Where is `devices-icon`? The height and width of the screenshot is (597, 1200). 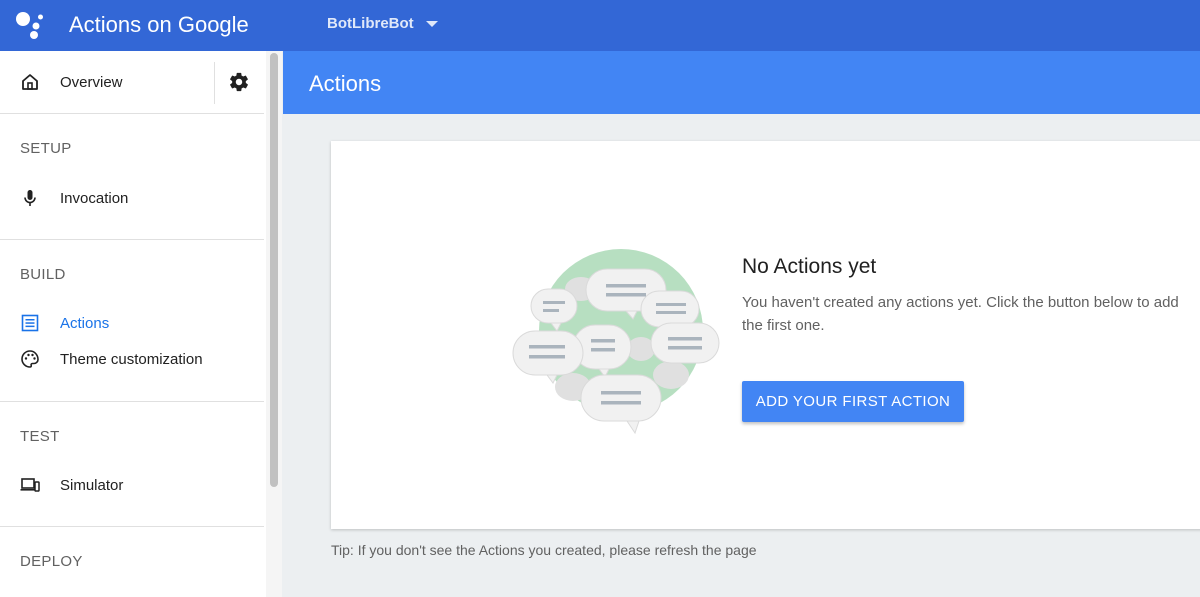 devices-icon is located at coordinates (30, 485).